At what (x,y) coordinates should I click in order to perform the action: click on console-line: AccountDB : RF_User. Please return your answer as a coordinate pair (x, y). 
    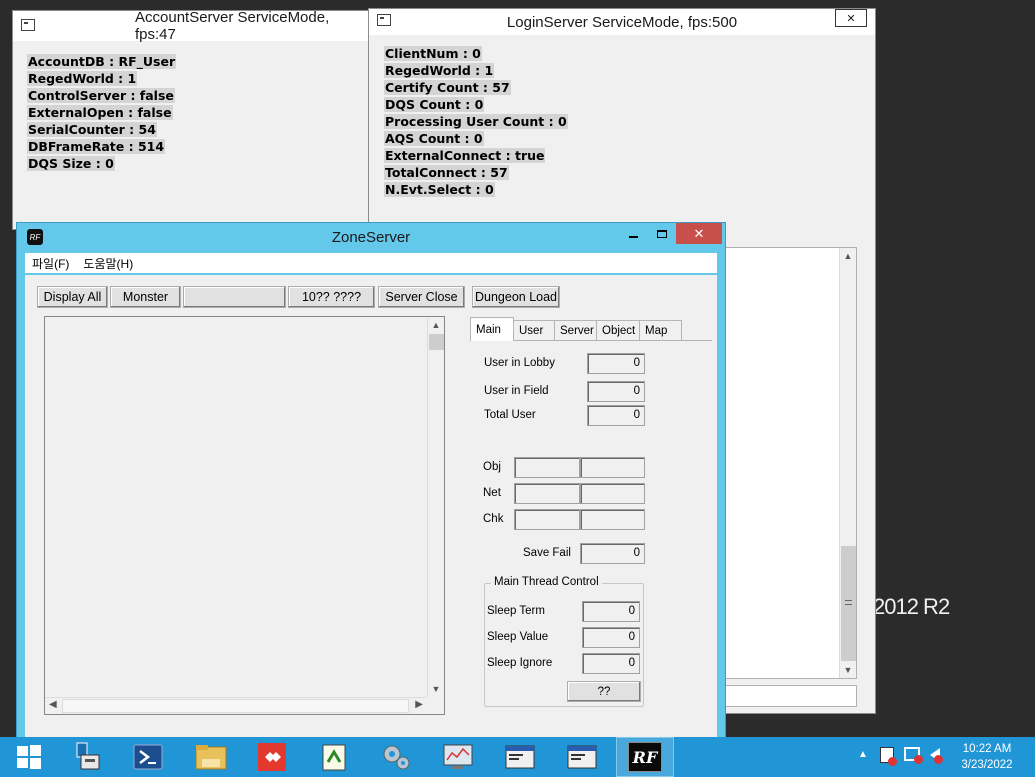
    Looking at the image, I should click on (102, 61).